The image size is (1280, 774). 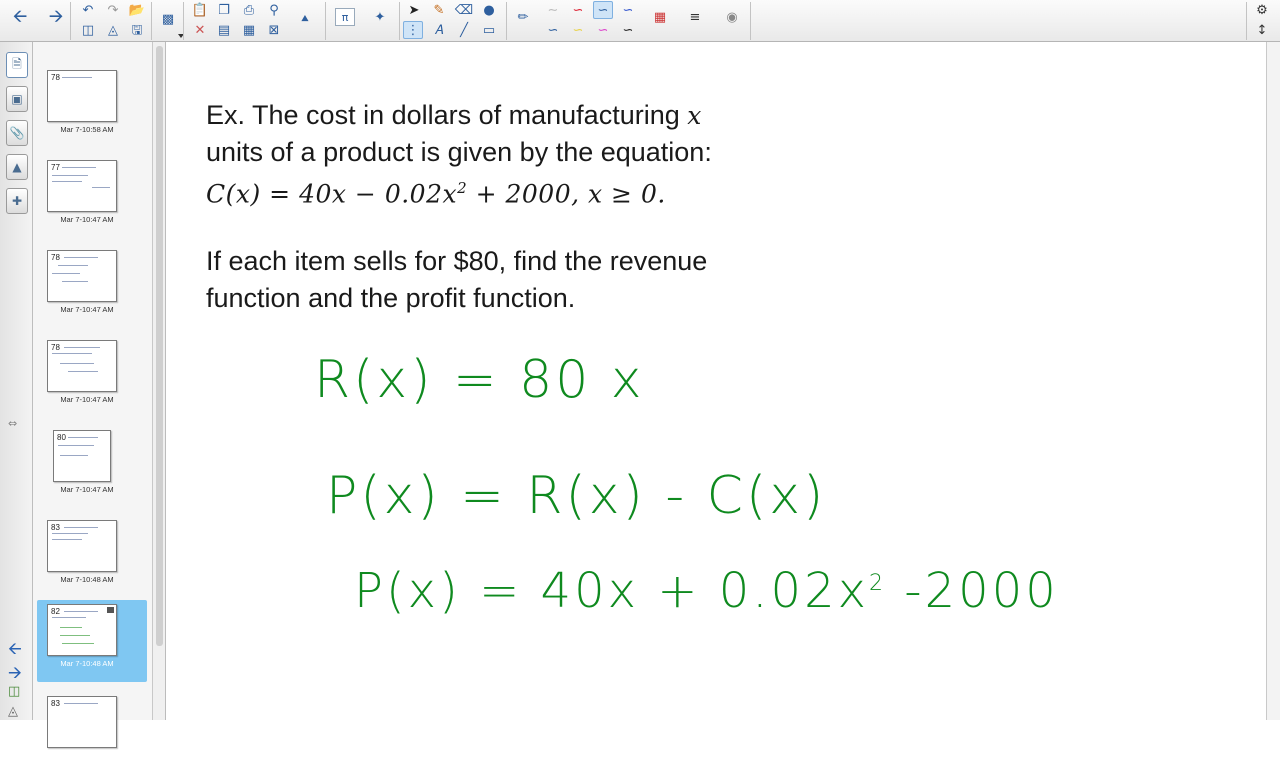 What do you see at coordinates (628, 10) in the screenshot?
I see `pen-style-4-icon: ∽` at bounding box center [628, 10].